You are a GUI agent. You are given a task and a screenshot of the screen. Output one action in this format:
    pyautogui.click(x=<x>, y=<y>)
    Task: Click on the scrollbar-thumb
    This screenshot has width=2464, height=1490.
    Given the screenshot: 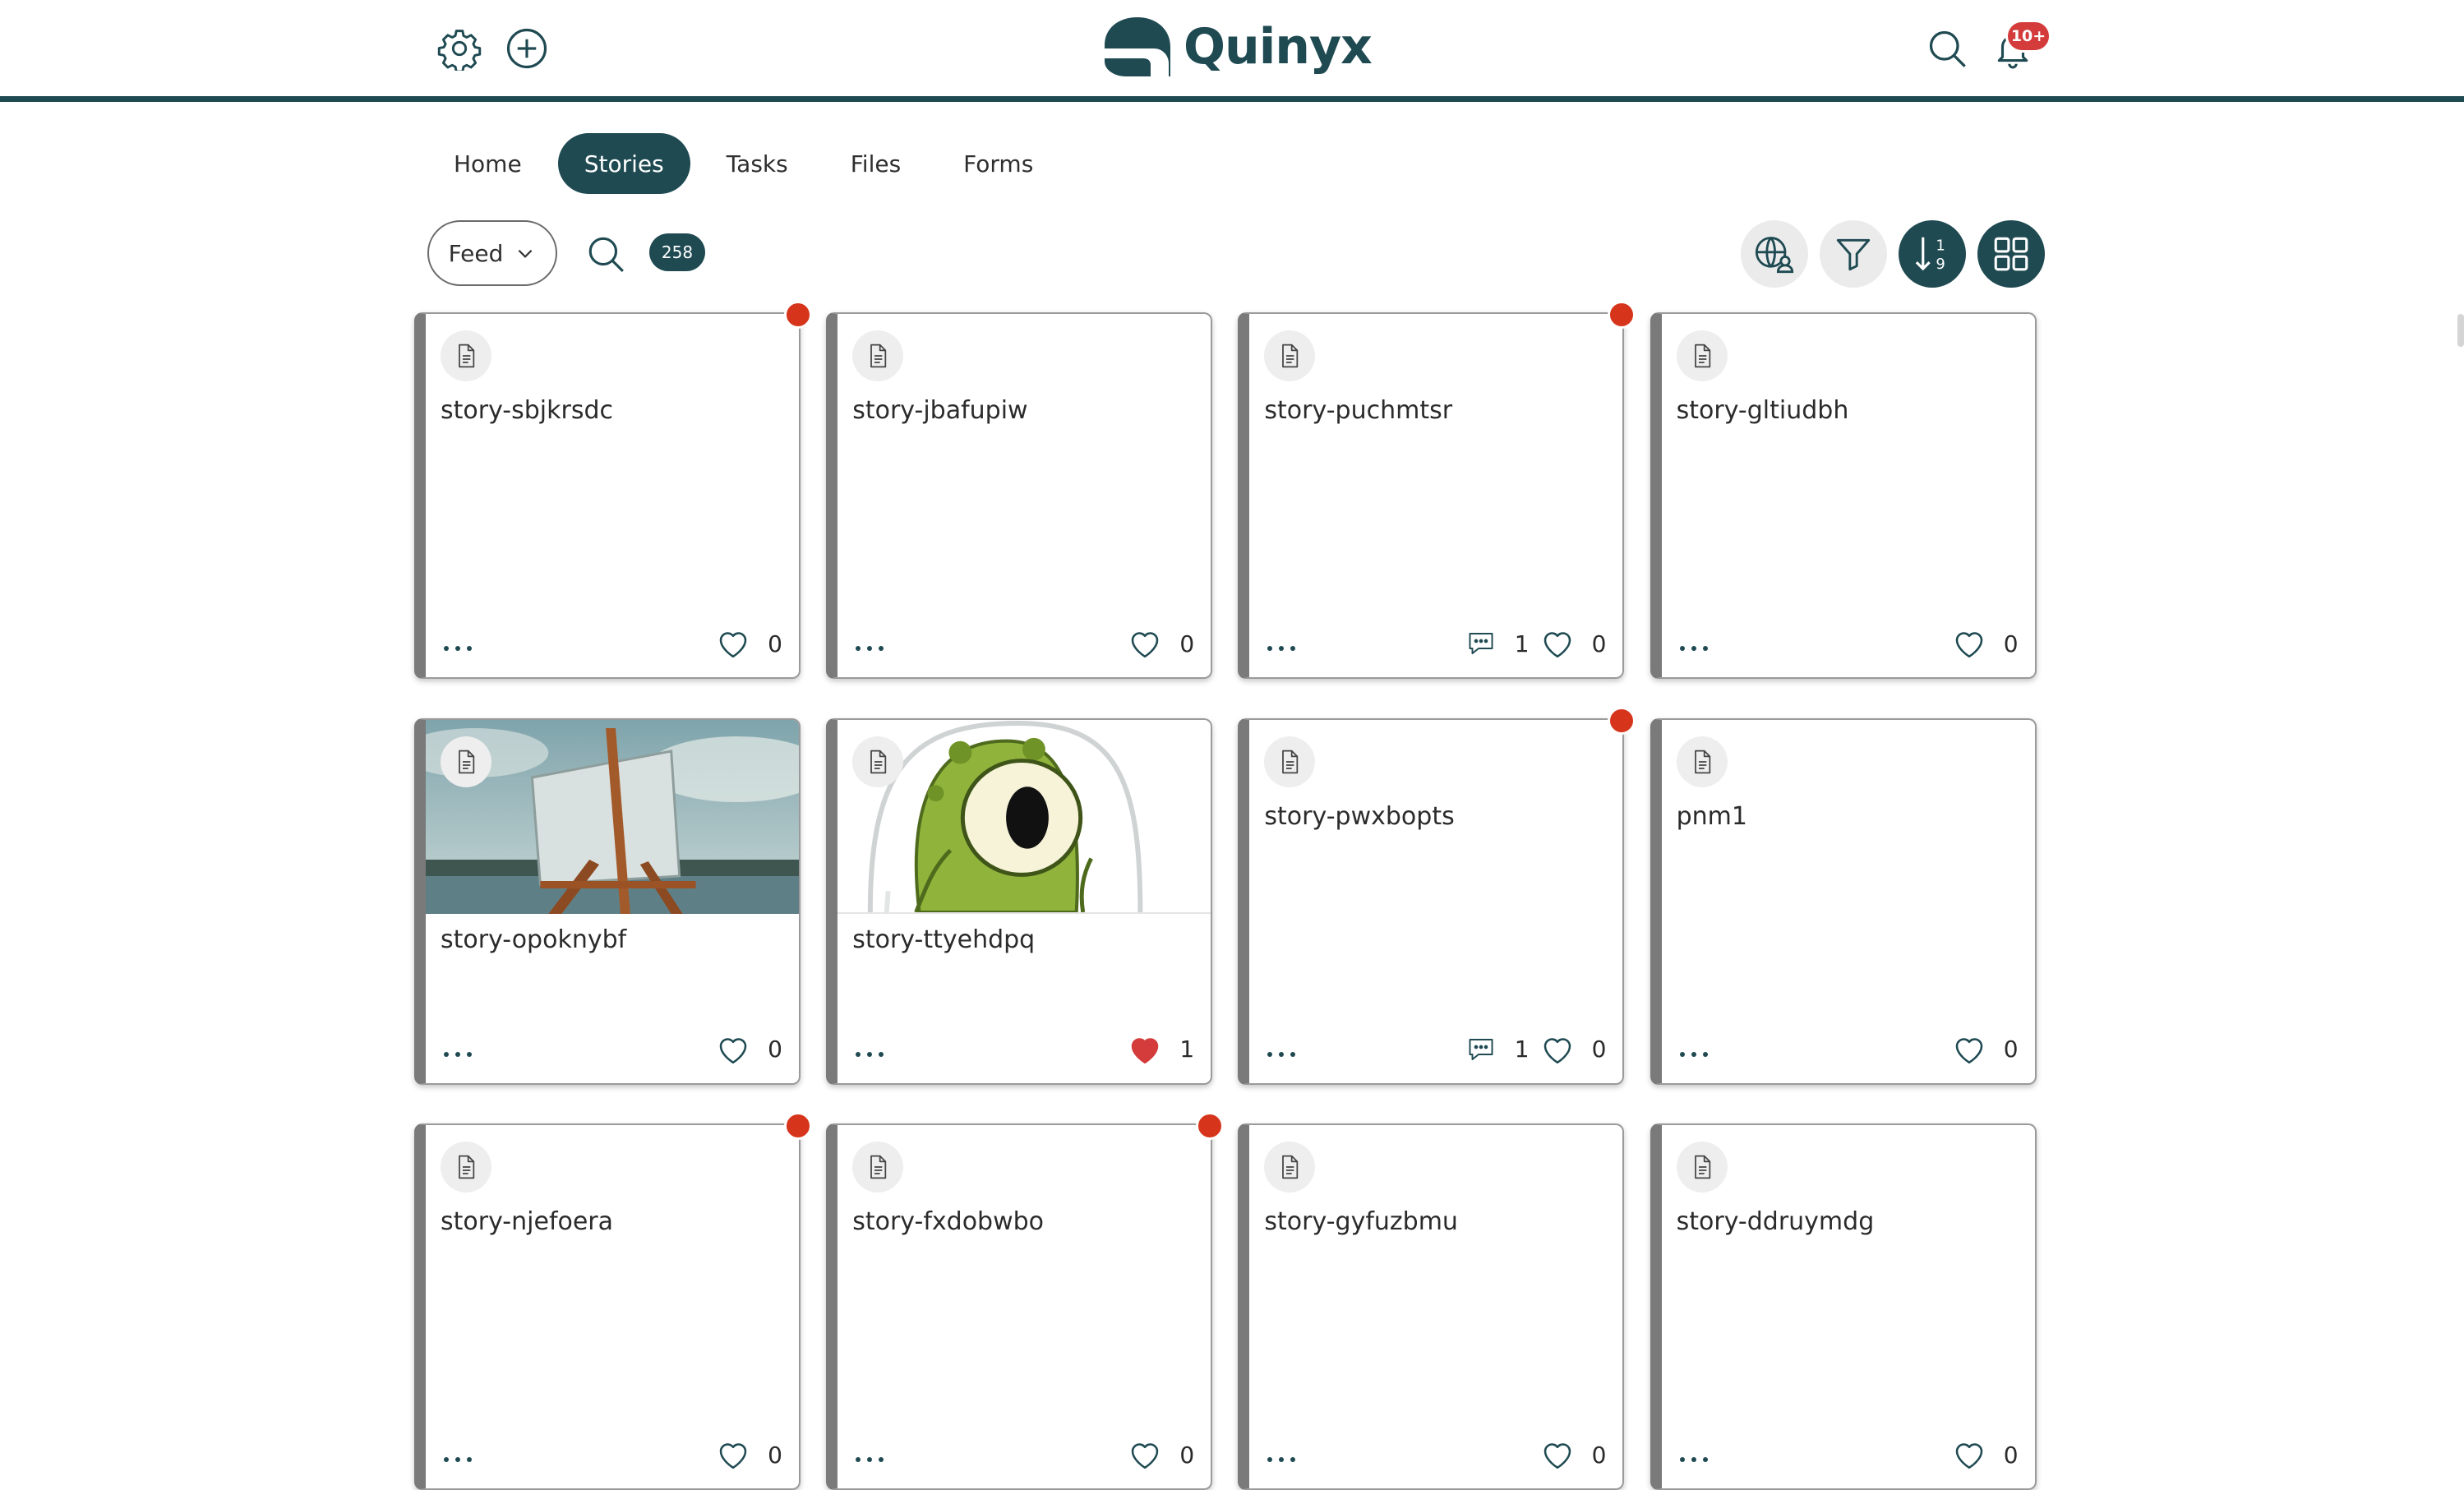 What is the action you would take?
    pyautogui.click(x=2461, y=330)
    